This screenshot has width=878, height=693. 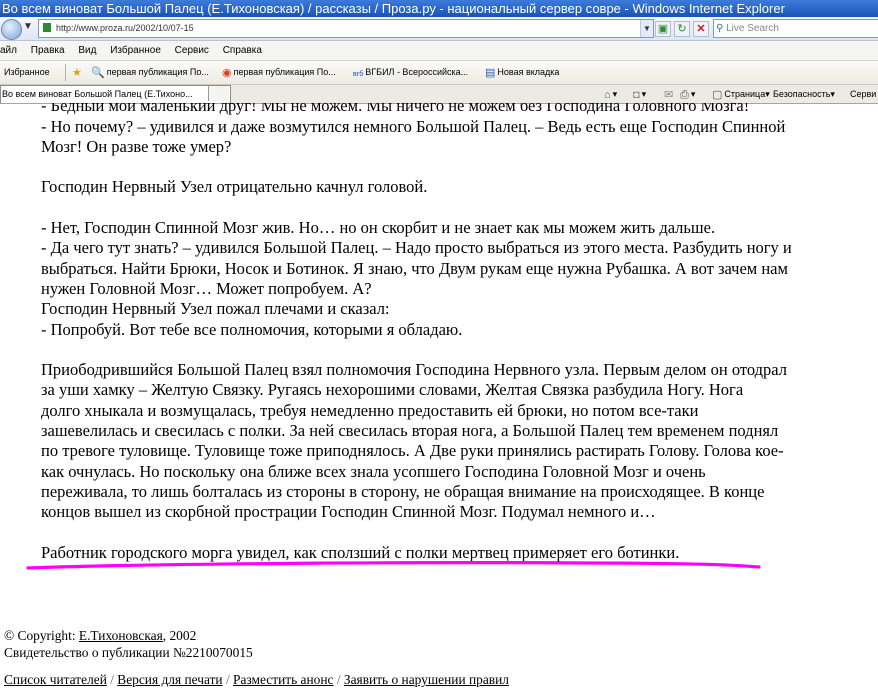 What do you see at coordinates (242, 50) in the screenshot?
I see `menu-help: Справка` at bounding box center [242, 50].